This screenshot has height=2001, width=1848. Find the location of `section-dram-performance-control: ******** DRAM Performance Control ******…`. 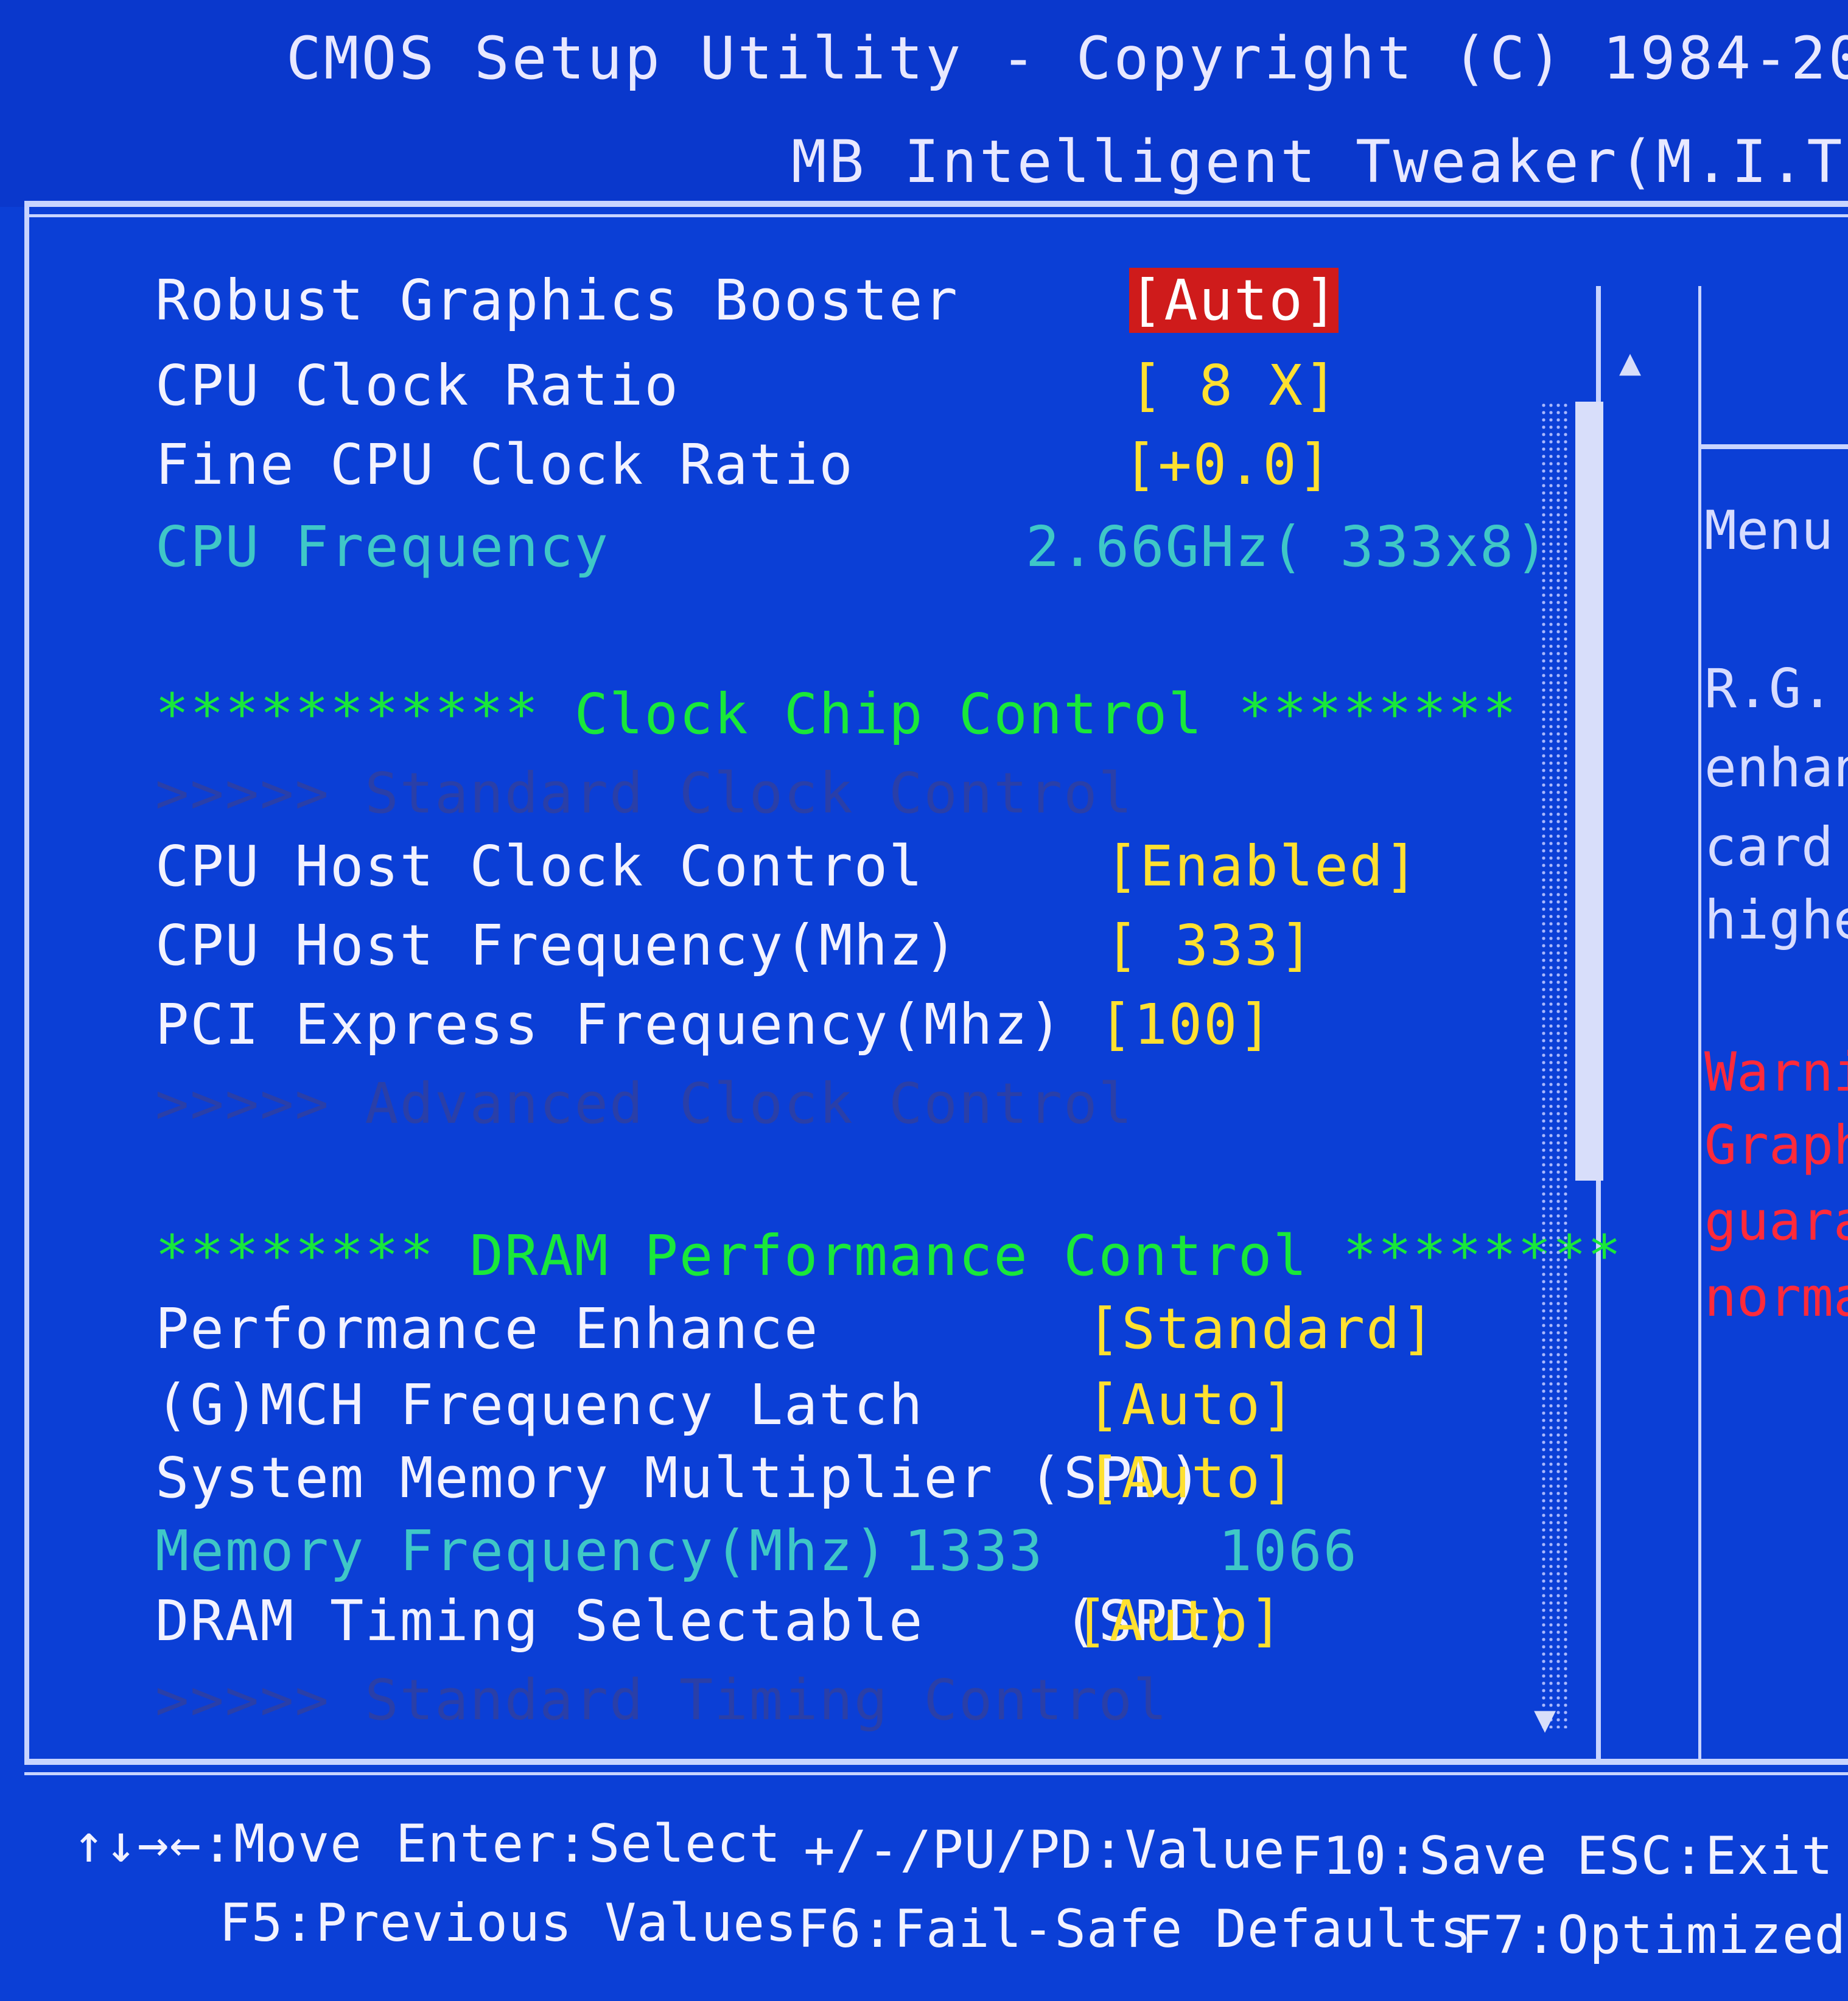

section-dram-performance-control: ******** DRAM Performance Control ******… is located at coordinates (889, 1256).